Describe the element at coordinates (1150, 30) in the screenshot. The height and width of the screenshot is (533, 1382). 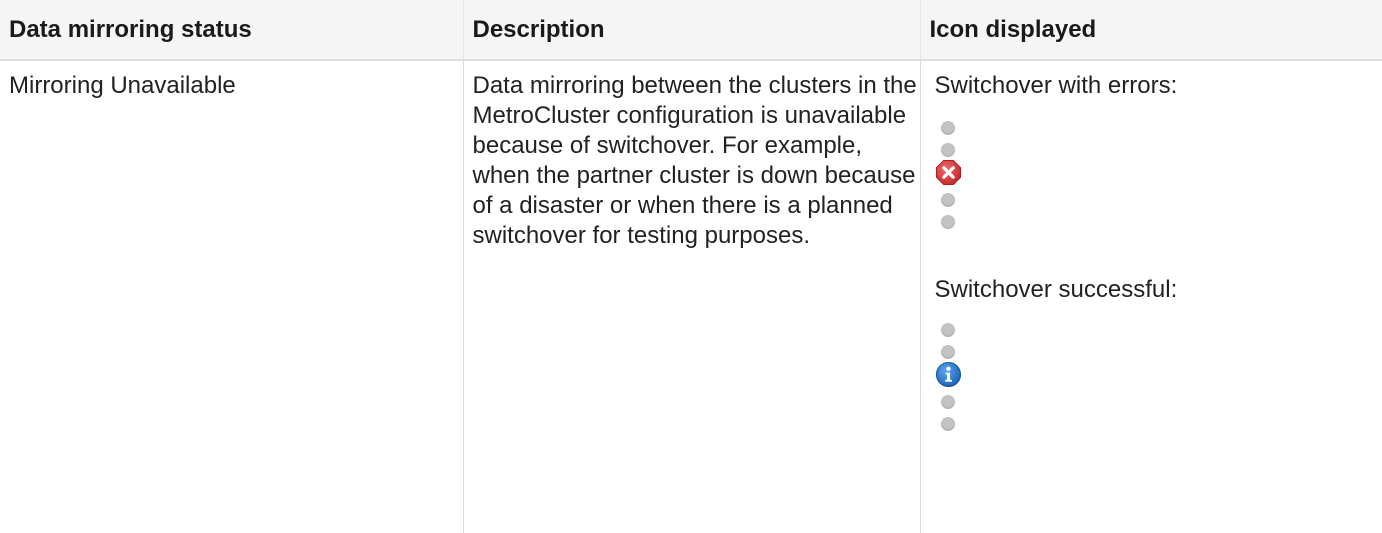
I see `header-icon: Icon displayed` at that location.